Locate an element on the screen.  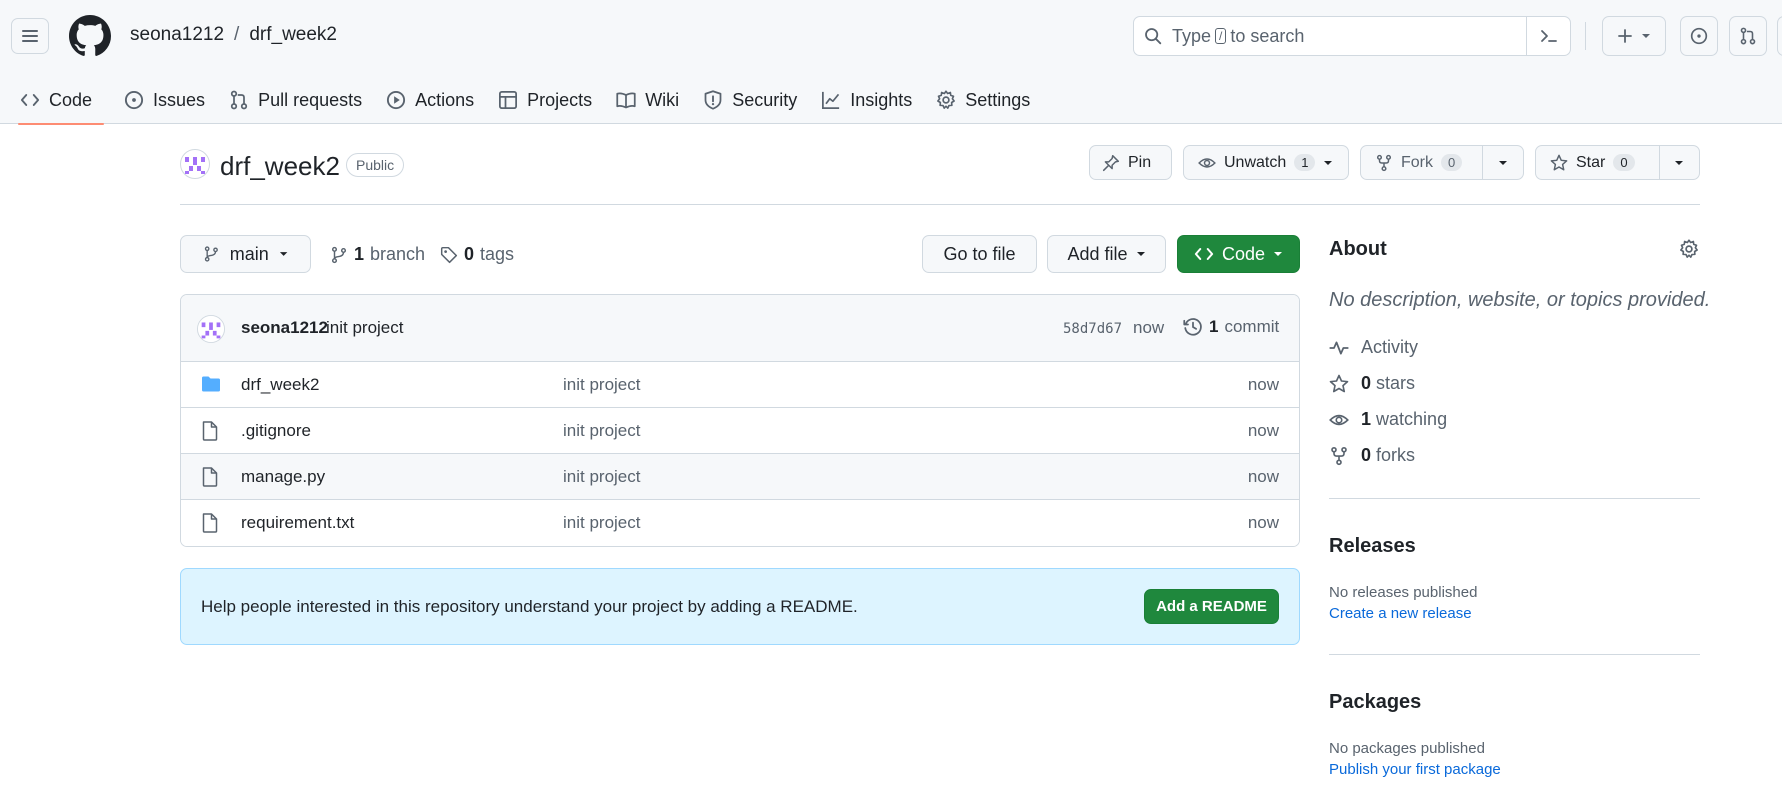
pull-requests-button is located at coordinates (1748, 36).